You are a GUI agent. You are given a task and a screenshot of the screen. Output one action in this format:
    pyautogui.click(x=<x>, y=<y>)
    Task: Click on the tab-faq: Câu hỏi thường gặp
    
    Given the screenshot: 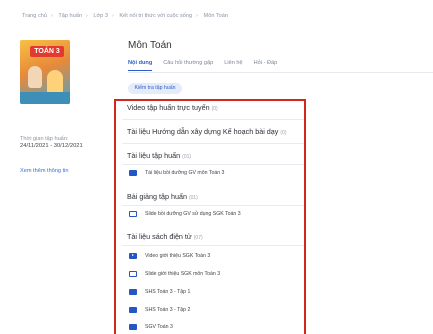 What is the action you would take?
    pyautogui.click(x=188, y=66)
    